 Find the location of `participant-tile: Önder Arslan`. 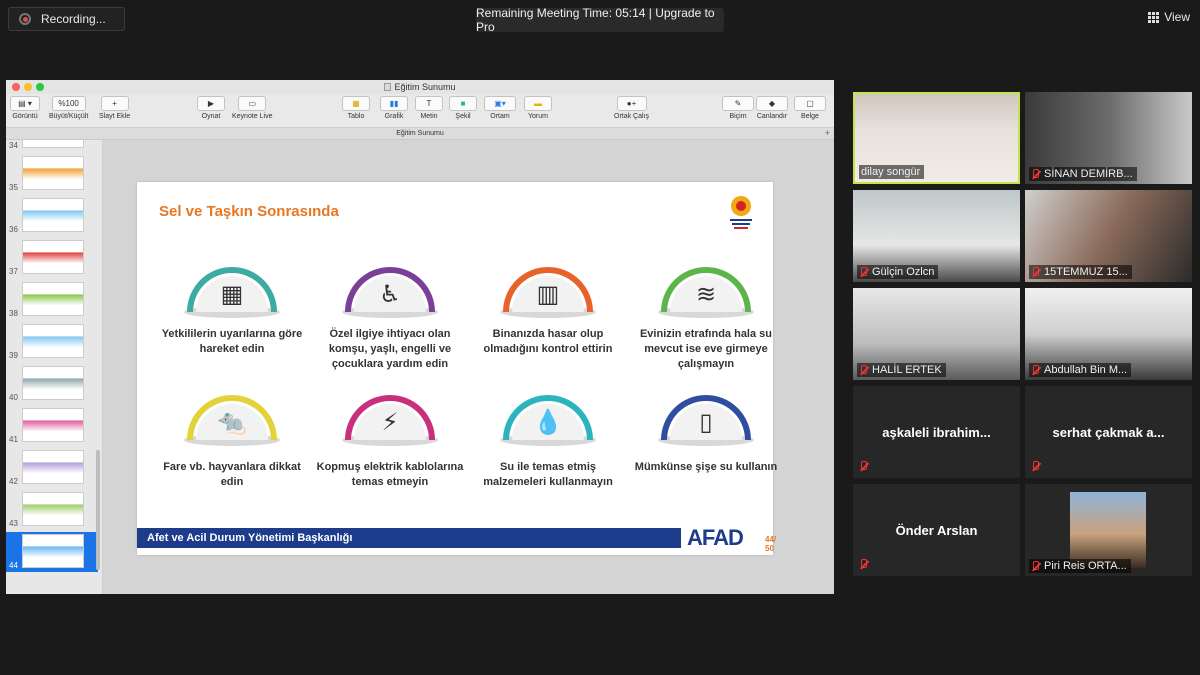

participant-tile: Önder Arslan is located at coordinates (936, 530).